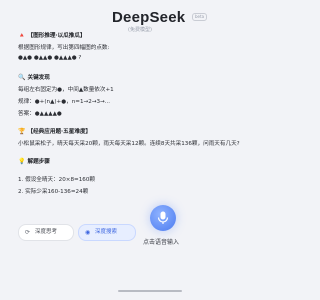 The width and height of the screenshot is (320, 300). What do you see at coordinates (38, 78) in the screenshot?
I see `line-text: 关键发现` at bounding box center [38, 78].